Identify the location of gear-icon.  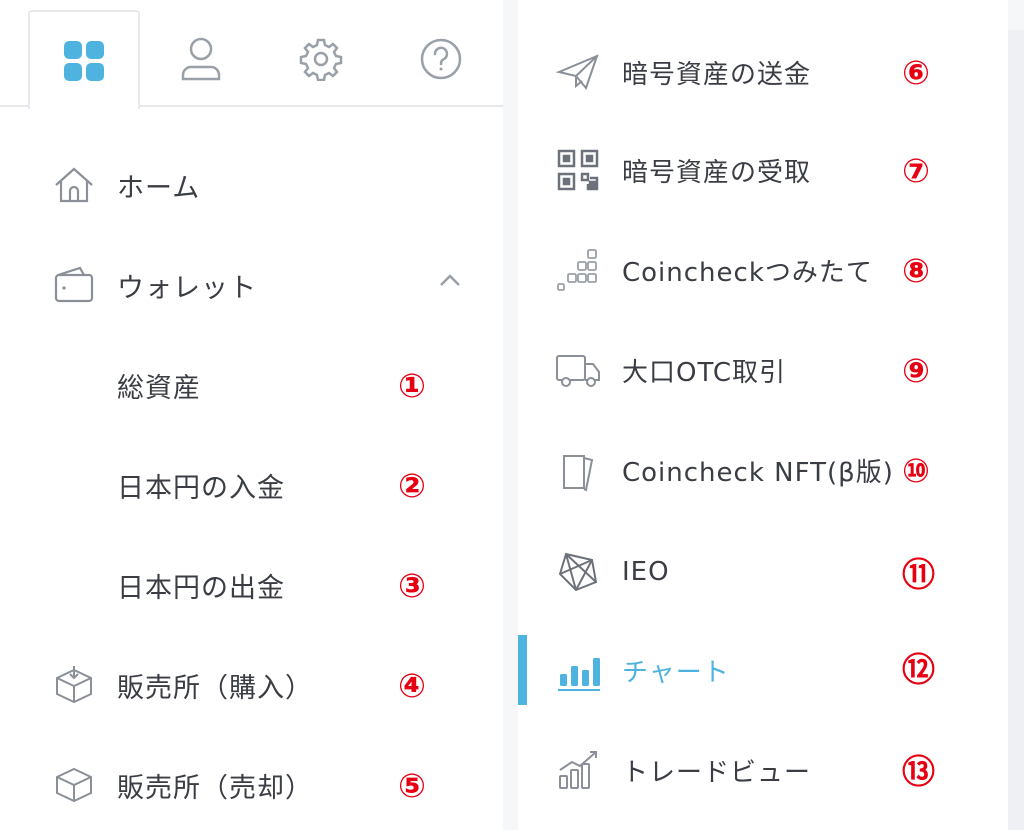
(321, 59).